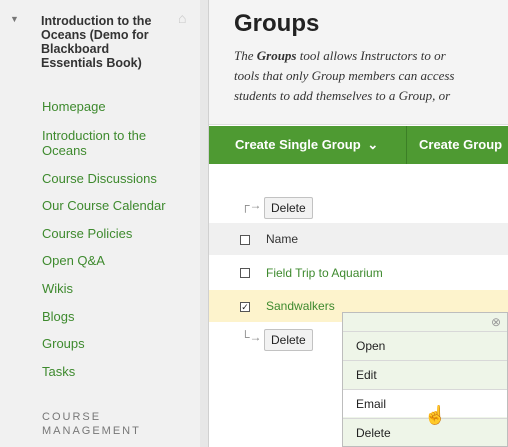  Describe the element at coordinates (276, 55) in the screenshot. I see `description-bold: Groups` at that location.